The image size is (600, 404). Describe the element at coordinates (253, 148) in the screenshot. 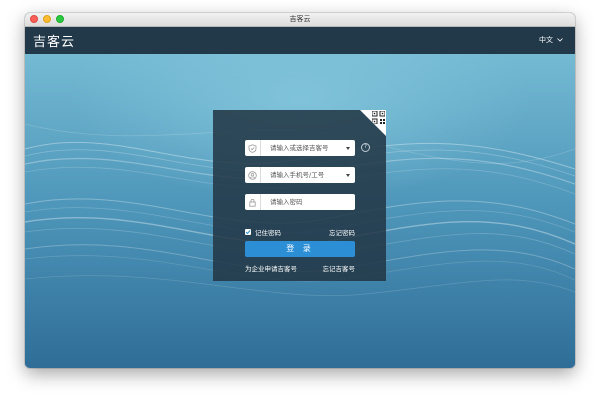

I see `shield-icon` at that location.